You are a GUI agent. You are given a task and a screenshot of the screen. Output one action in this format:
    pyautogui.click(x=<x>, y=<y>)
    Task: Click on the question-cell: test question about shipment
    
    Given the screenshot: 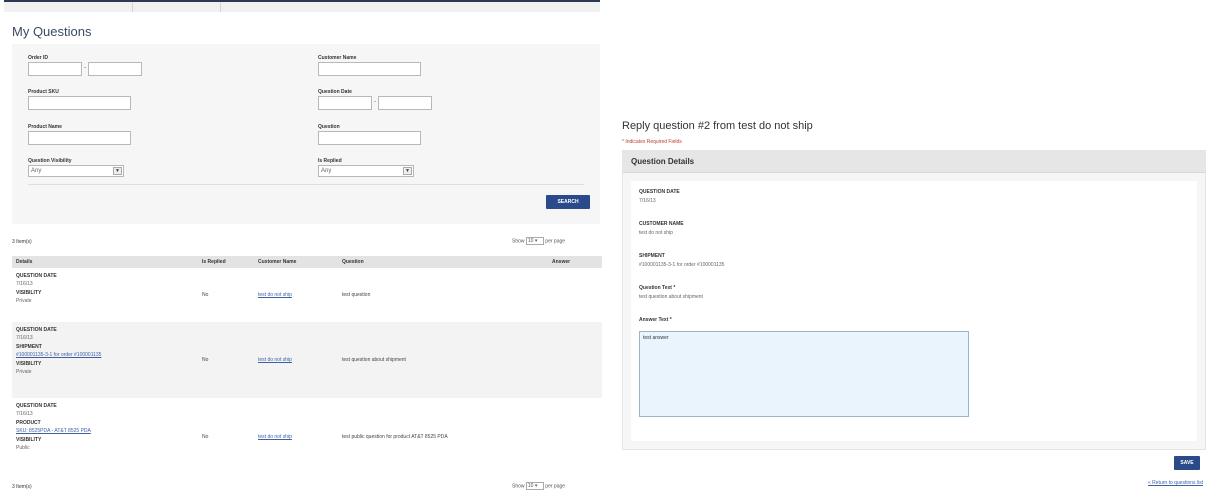 What is the action you would take?
    pyautogui.click(x=443, y=360)
    